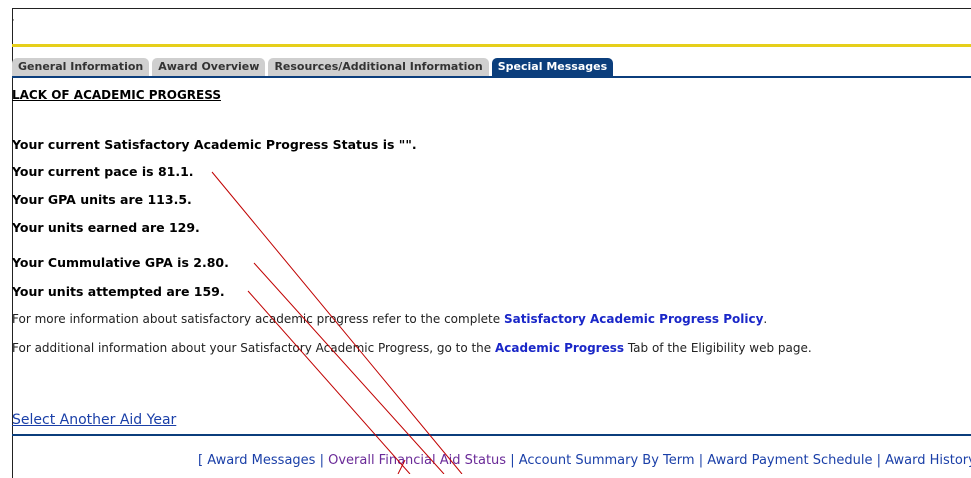 This screenshot has width=971, height=478. I want to click on tab-special-messages: Special Messages, so click(552, 67).